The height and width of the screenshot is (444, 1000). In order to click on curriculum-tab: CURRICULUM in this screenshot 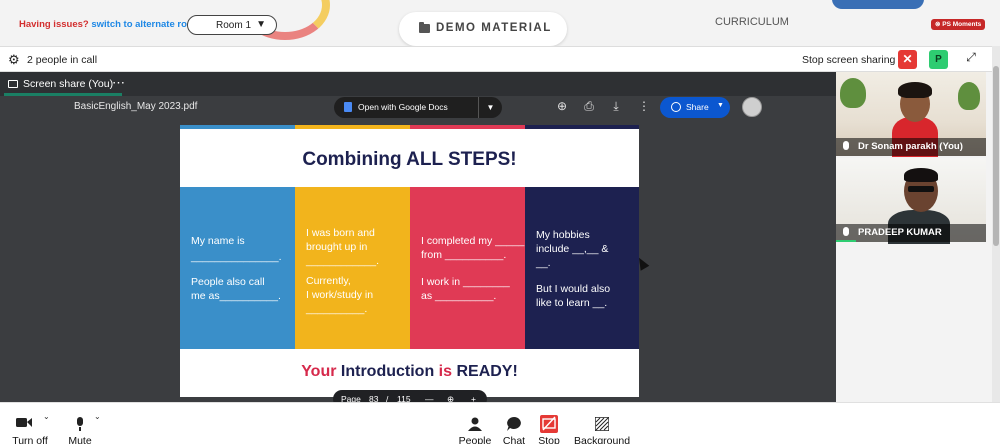, I will do `click(752, 22)`.